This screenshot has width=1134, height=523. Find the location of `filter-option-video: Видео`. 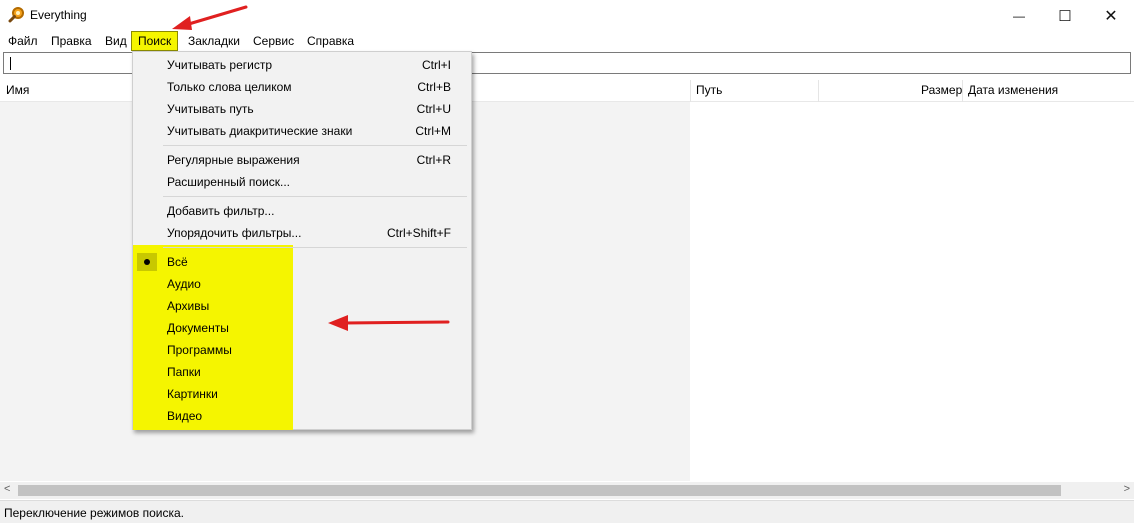

filter-option-video: Видео is located at coordinates (302, 416).